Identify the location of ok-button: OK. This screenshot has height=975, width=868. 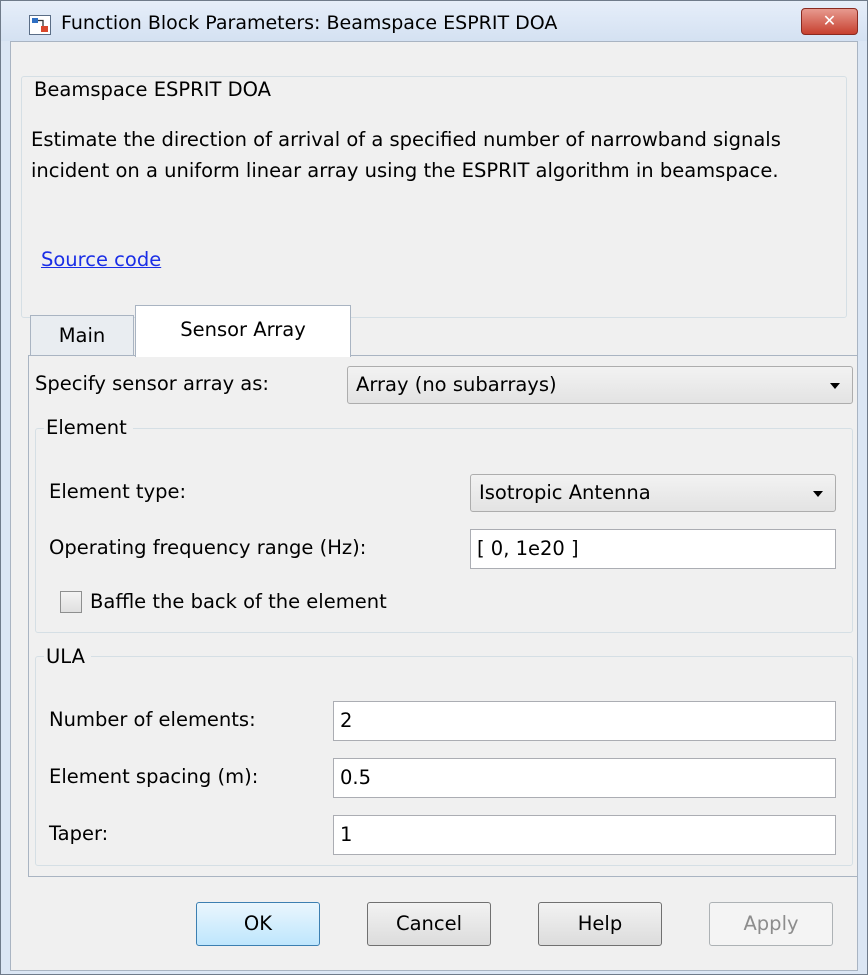
(258, 924).